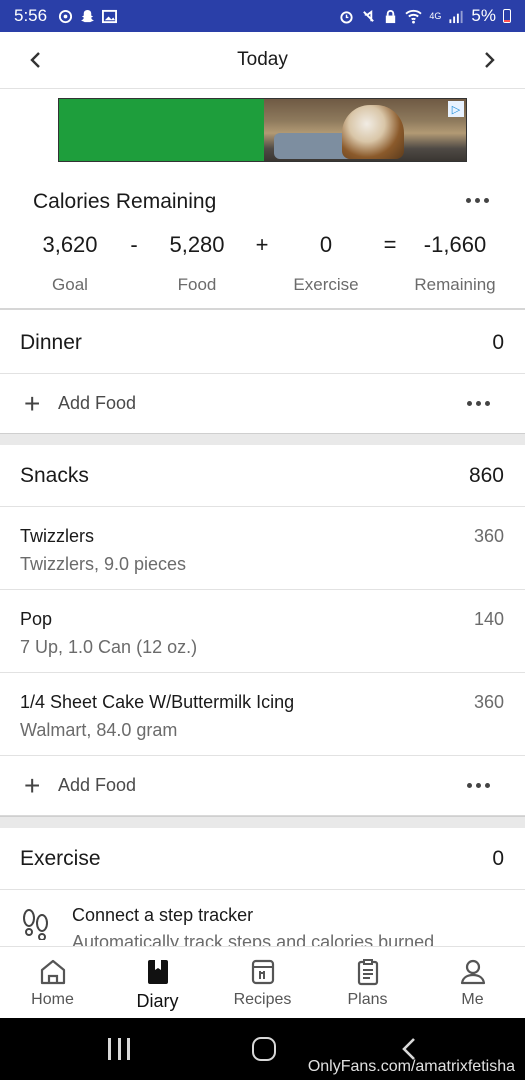 This screenshot has height=1080, width=525. What do you see at coordinates (326, 244) in the screenshot?
I see `exercise-value: 0` at bounding box center [326, 244].